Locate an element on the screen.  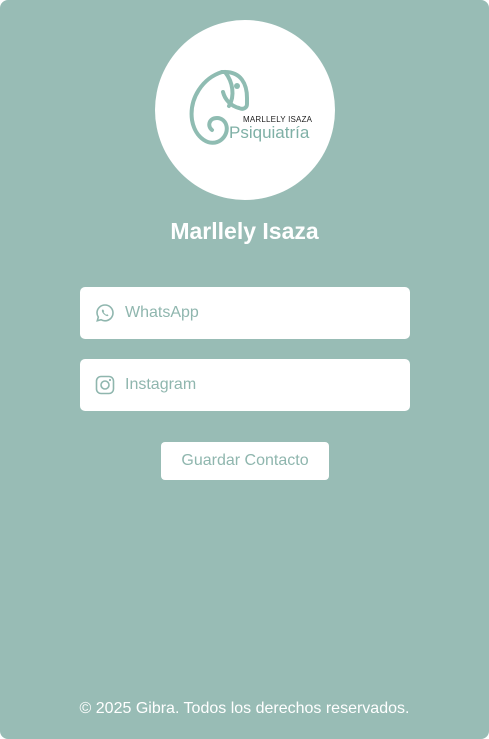
save-contact-button: Guardar Contacto is located at coordinates (245, 461).